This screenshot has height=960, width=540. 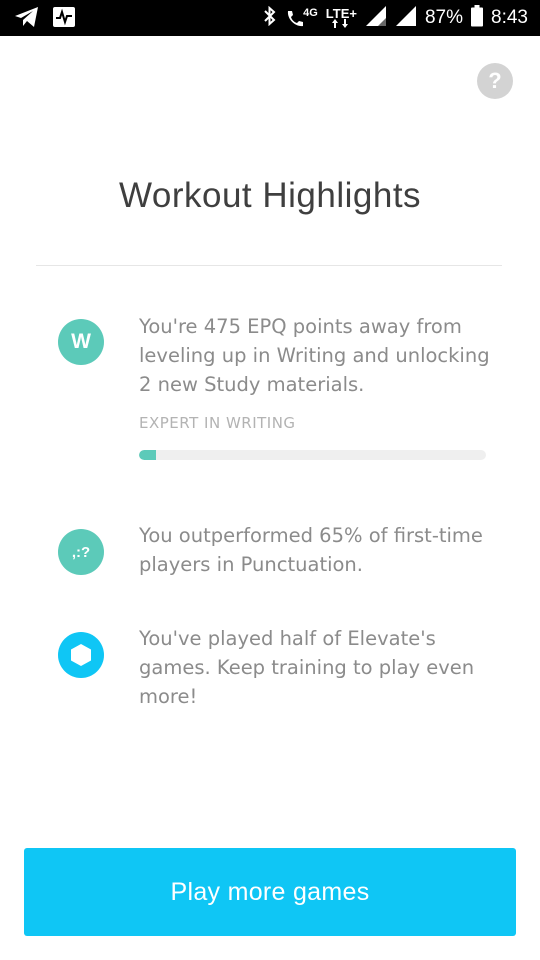 I want to click on bluetooth-icon, so click(x=270, y=17).